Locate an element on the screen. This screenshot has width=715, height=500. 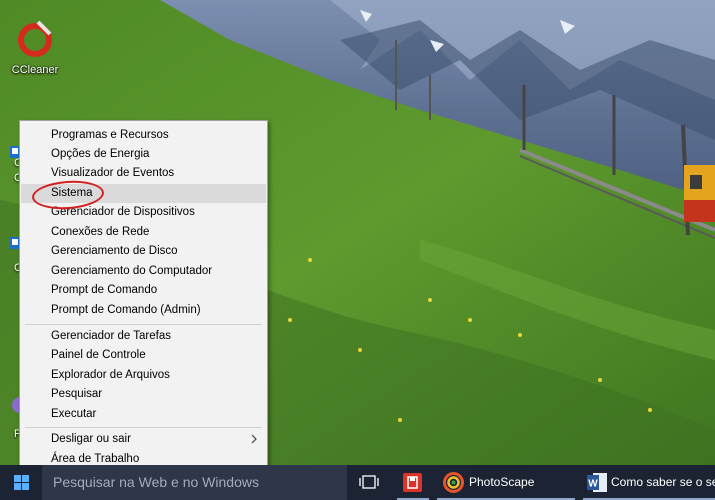
menu-item-executar: Executar is located at coordinates (143, 414).